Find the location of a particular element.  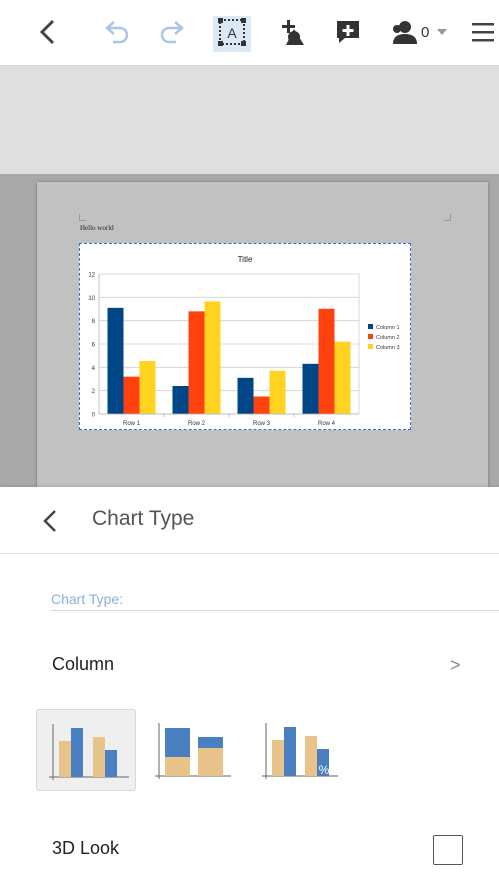

chart-y-tick-label: 2 is located at coordinates (94, 392).